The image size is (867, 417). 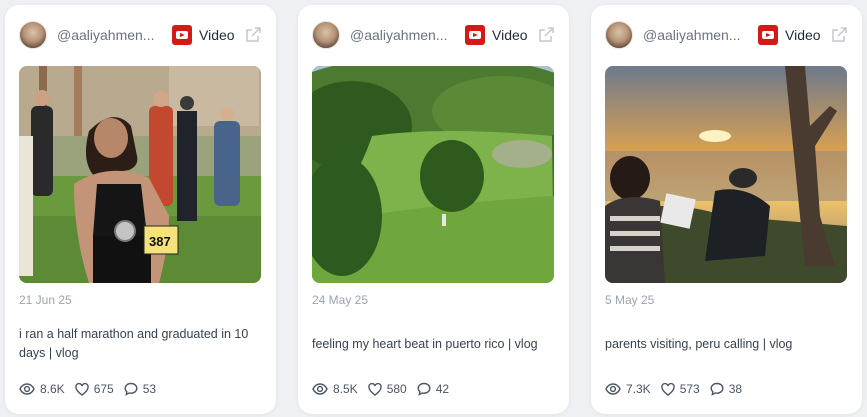 I want to click on stats-row: 8.6K 675 53, so click(x=92, y=389).